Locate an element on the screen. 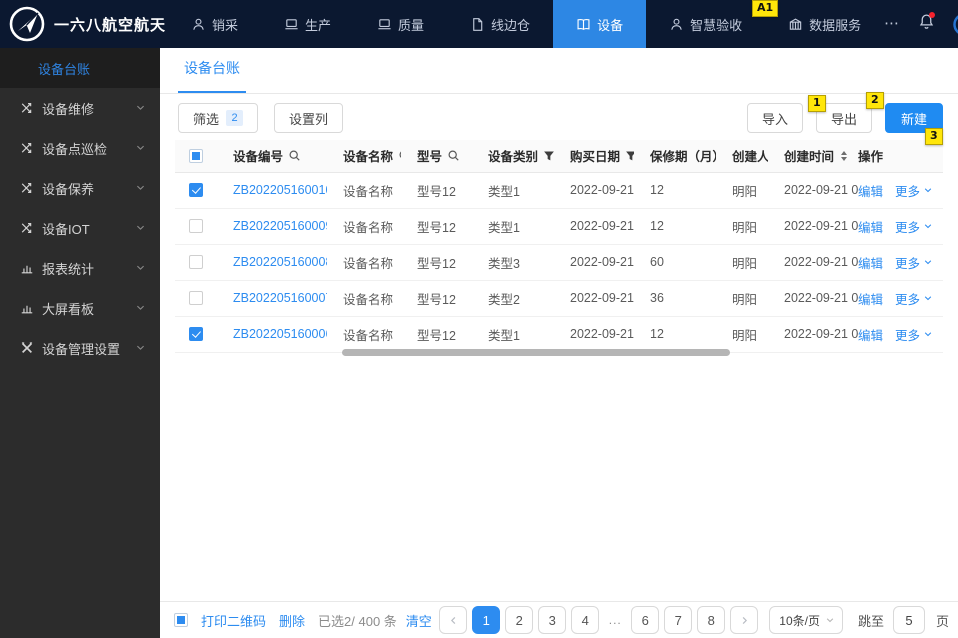 This screenshot has width=958, height=638. nav-item-label: 线边仓 is located at coordinates (511, 25).